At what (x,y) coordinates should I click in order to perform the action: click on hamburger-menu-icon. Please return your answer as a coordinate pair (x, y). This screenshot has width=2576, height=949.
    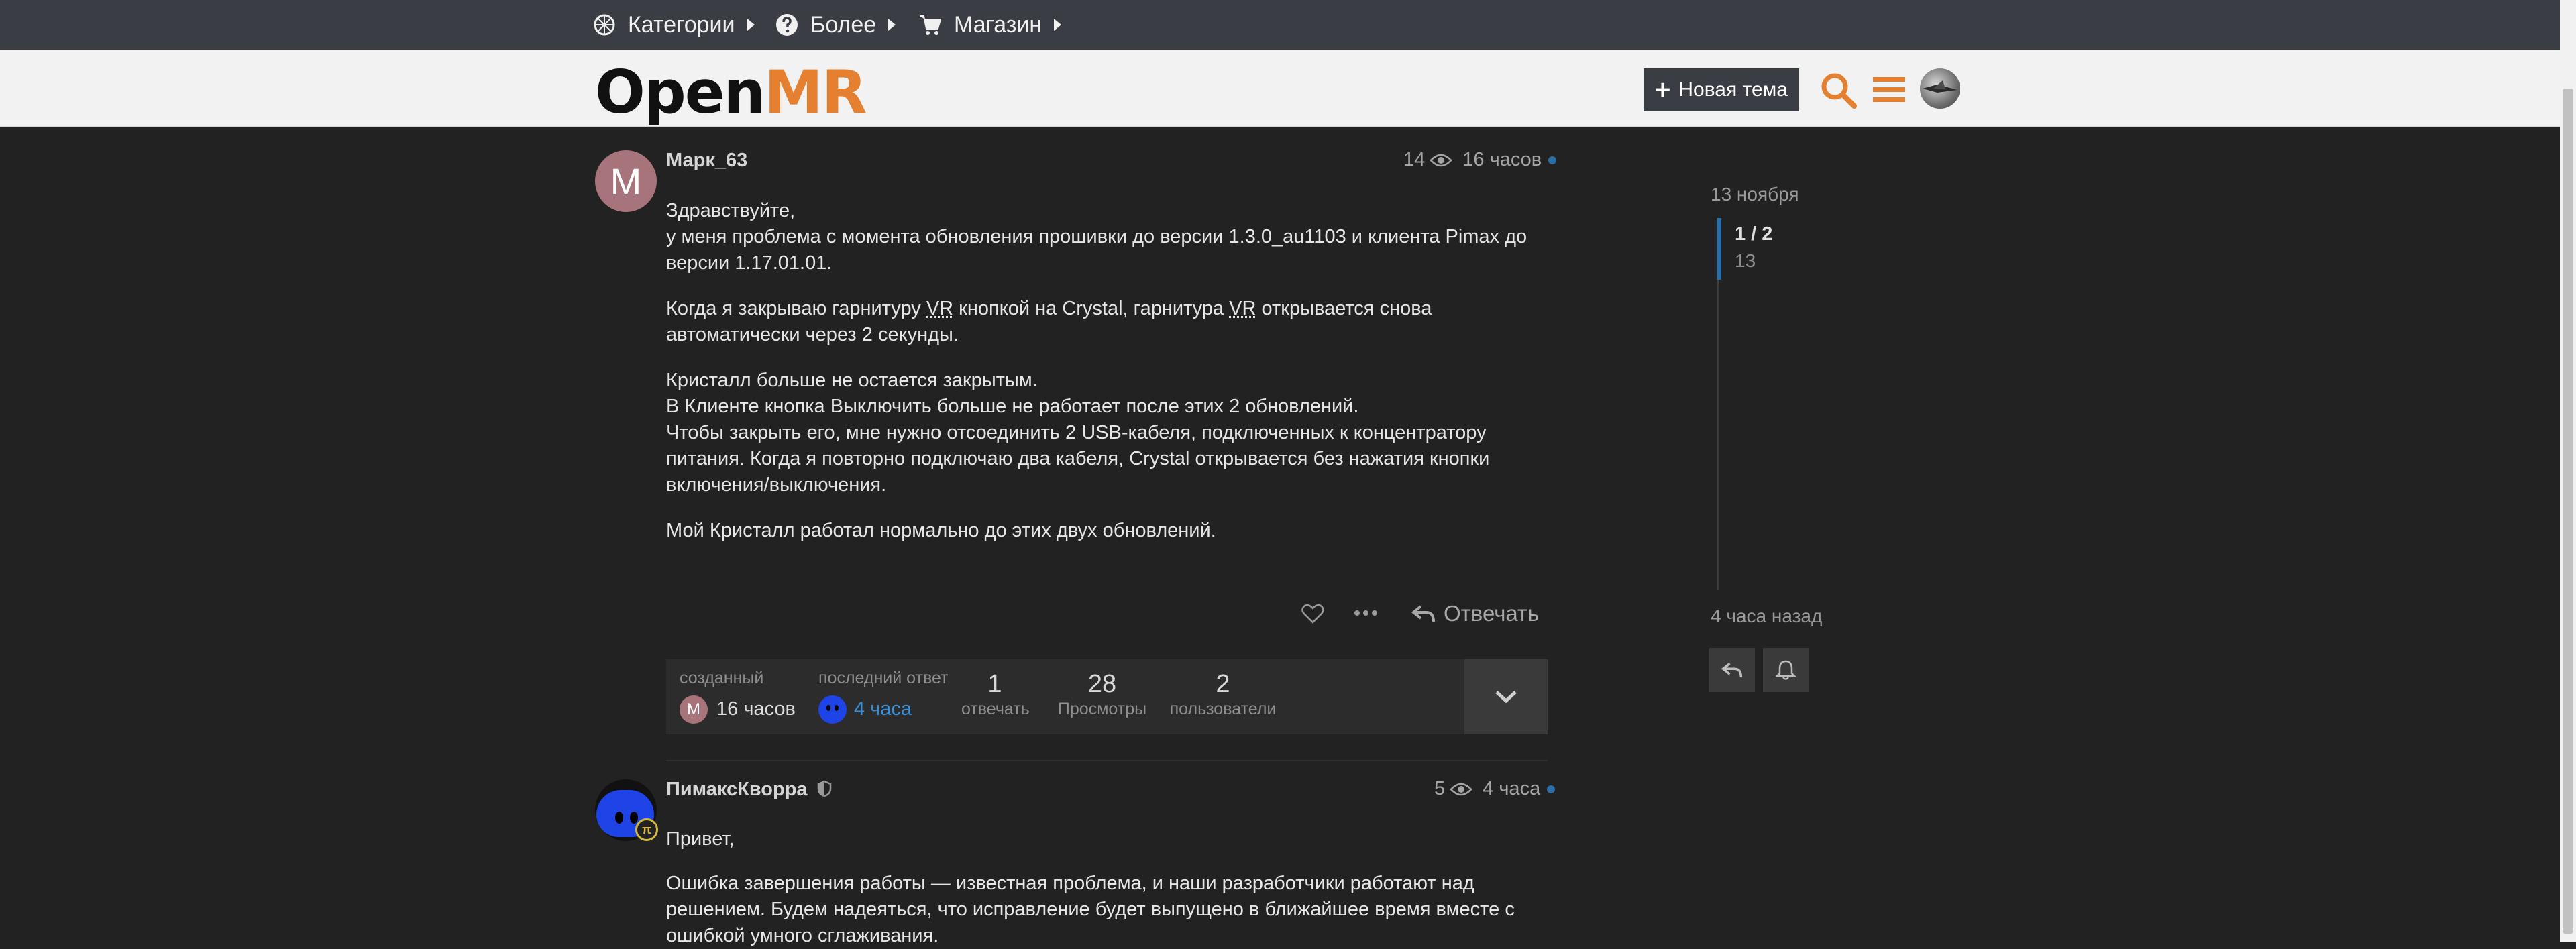
    Looking at the image, I should click on (1889, 90).